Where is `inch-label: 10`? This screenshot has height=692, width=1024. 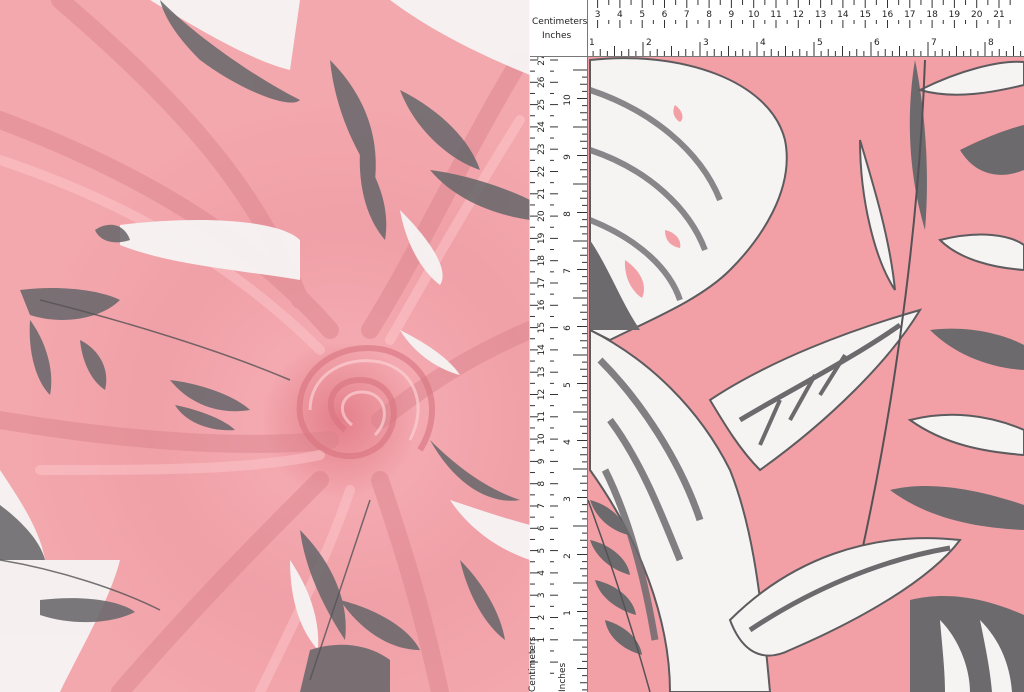 inch-label: 10 is located at coordinates (568, 100).